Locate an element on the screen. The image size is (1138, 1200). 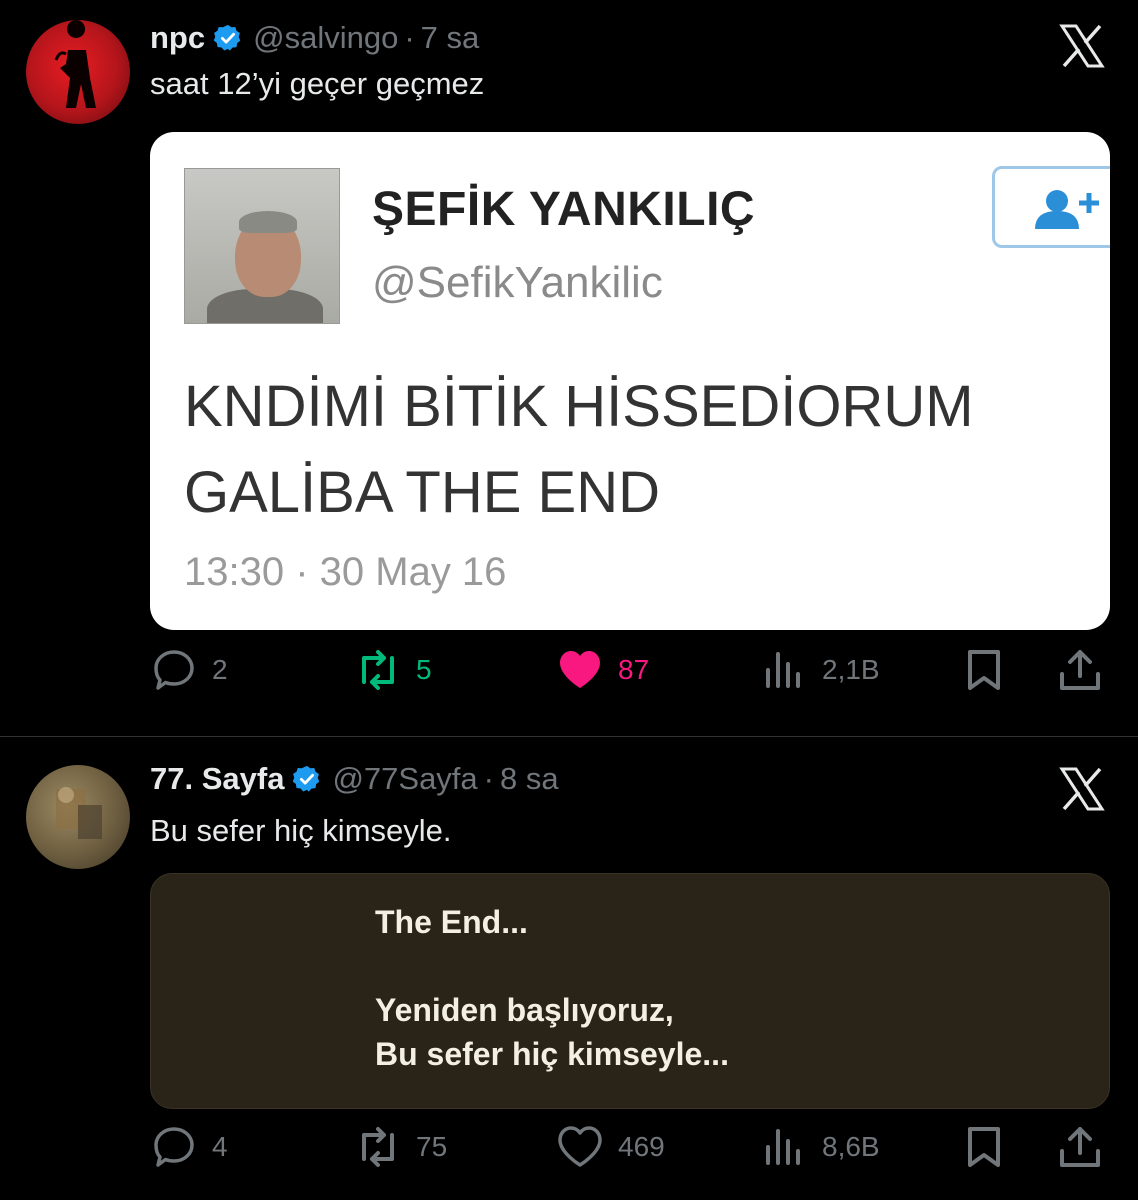
timestamp: 7 sa is located at coordinates (450, 38).